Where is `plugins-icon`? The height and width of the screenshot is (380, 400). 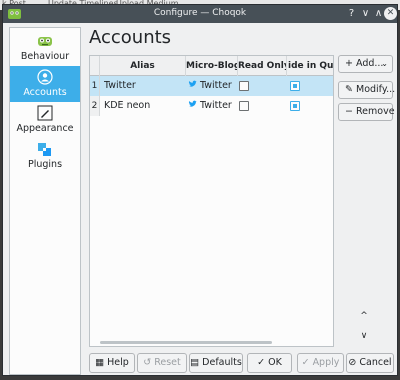 plugins-icon is located at coordinates (44, 149).